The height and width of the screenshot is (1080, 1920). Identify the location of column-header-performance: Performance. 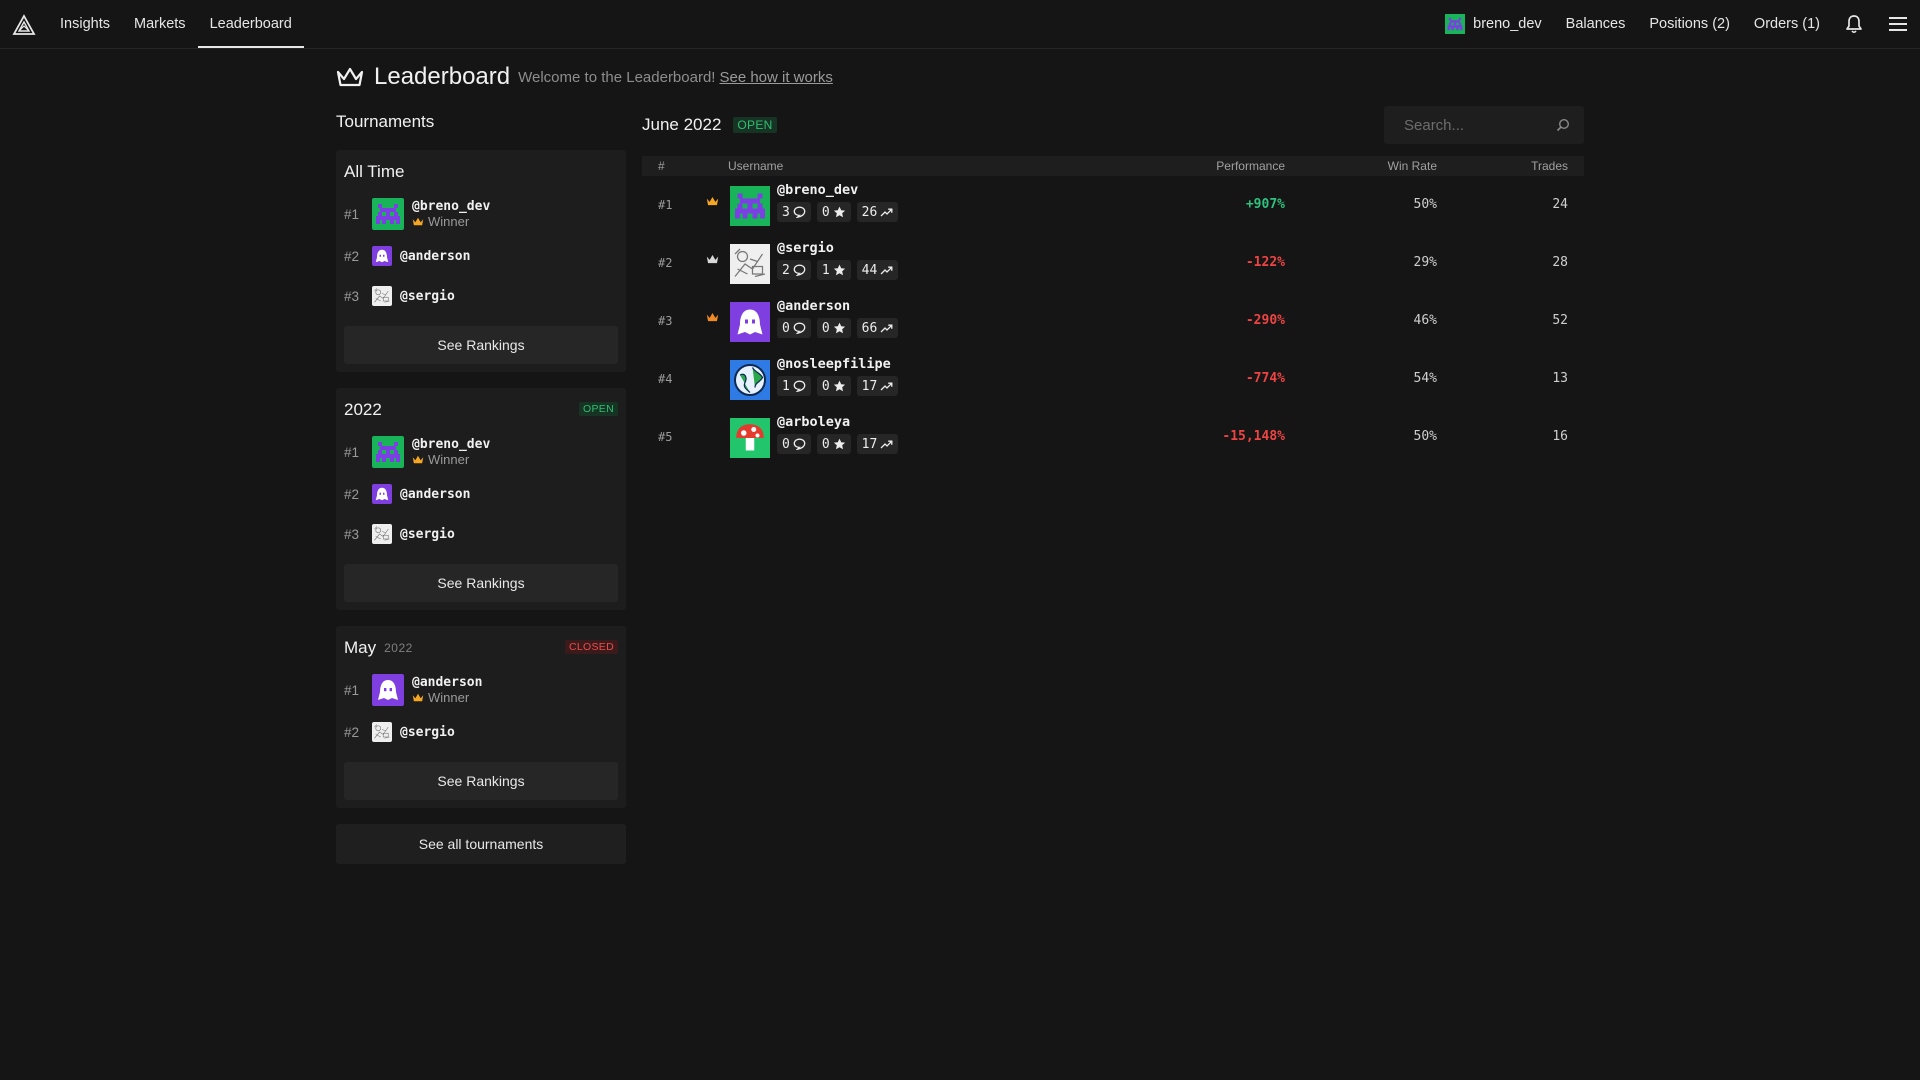
(1250, 166).